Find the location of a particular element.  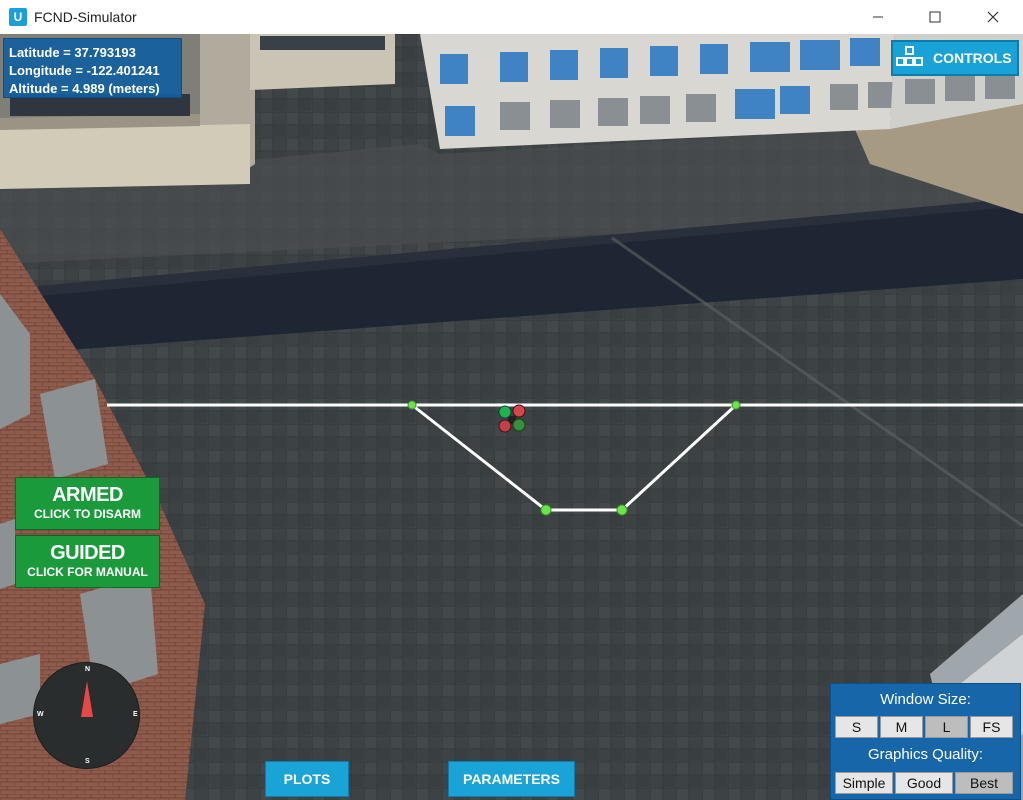

minimize-icon is located at coordinates (878, 17).